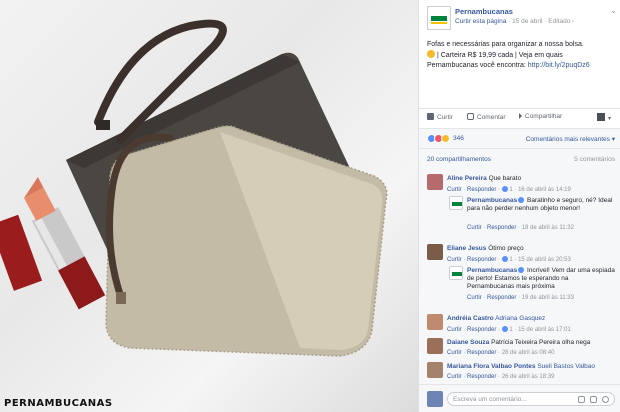 The image size is (620, 412). Describe the element at coordinates (519, 138) in the screenshot. I see `reactions-bar: 346 Comentários mais relevantes ▾` at that location.